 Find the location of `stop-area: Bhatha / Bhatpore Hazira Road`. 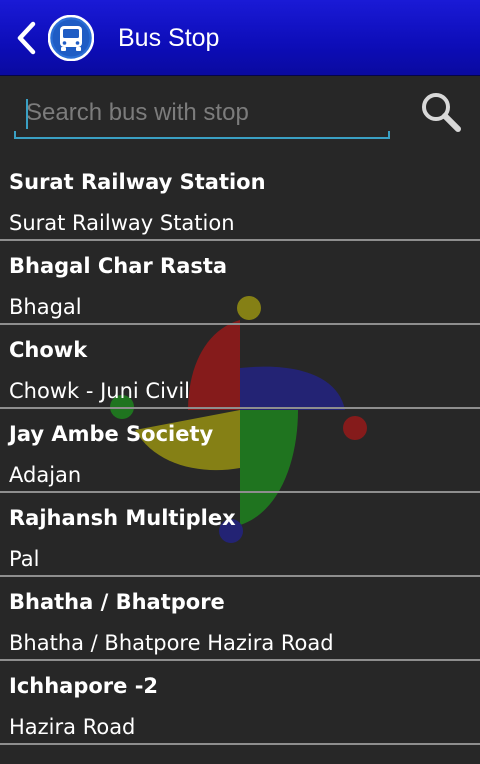

stop-area: Bhatha / Bhatpore Hazira Road is located at coordinates (171, 643).